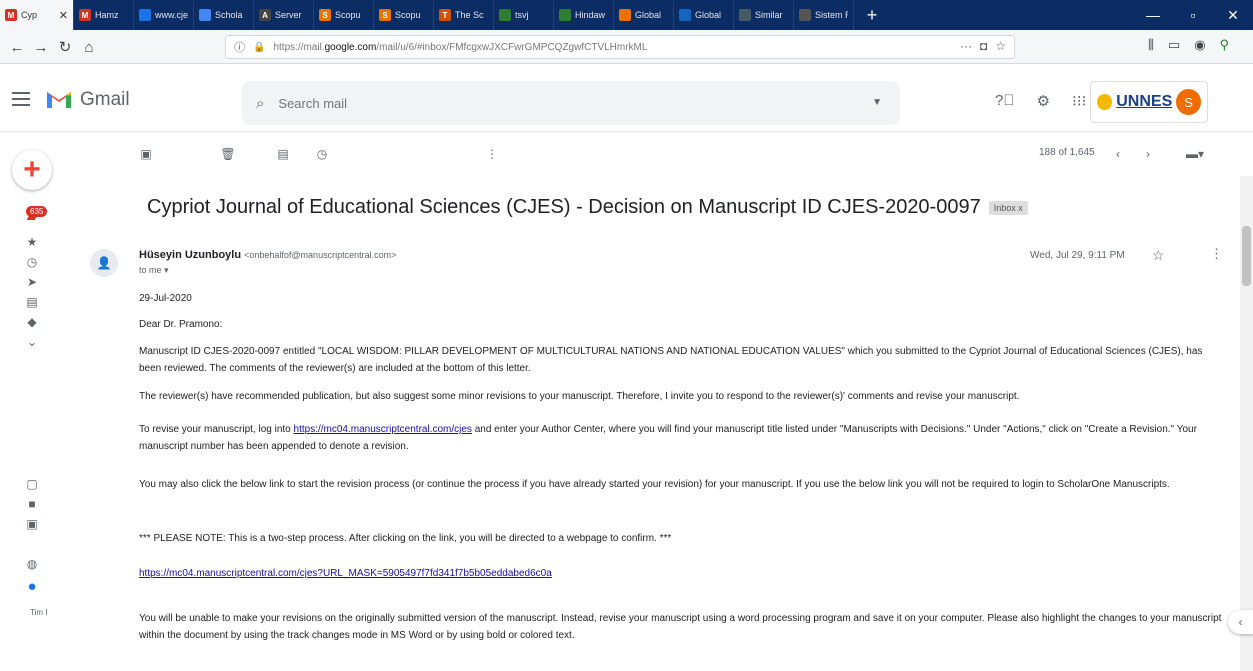  What do you see at coordinates (1005, 101) in the screenshot?
I see `help-icon: ?⃝` at bounding box center [1005, 101].